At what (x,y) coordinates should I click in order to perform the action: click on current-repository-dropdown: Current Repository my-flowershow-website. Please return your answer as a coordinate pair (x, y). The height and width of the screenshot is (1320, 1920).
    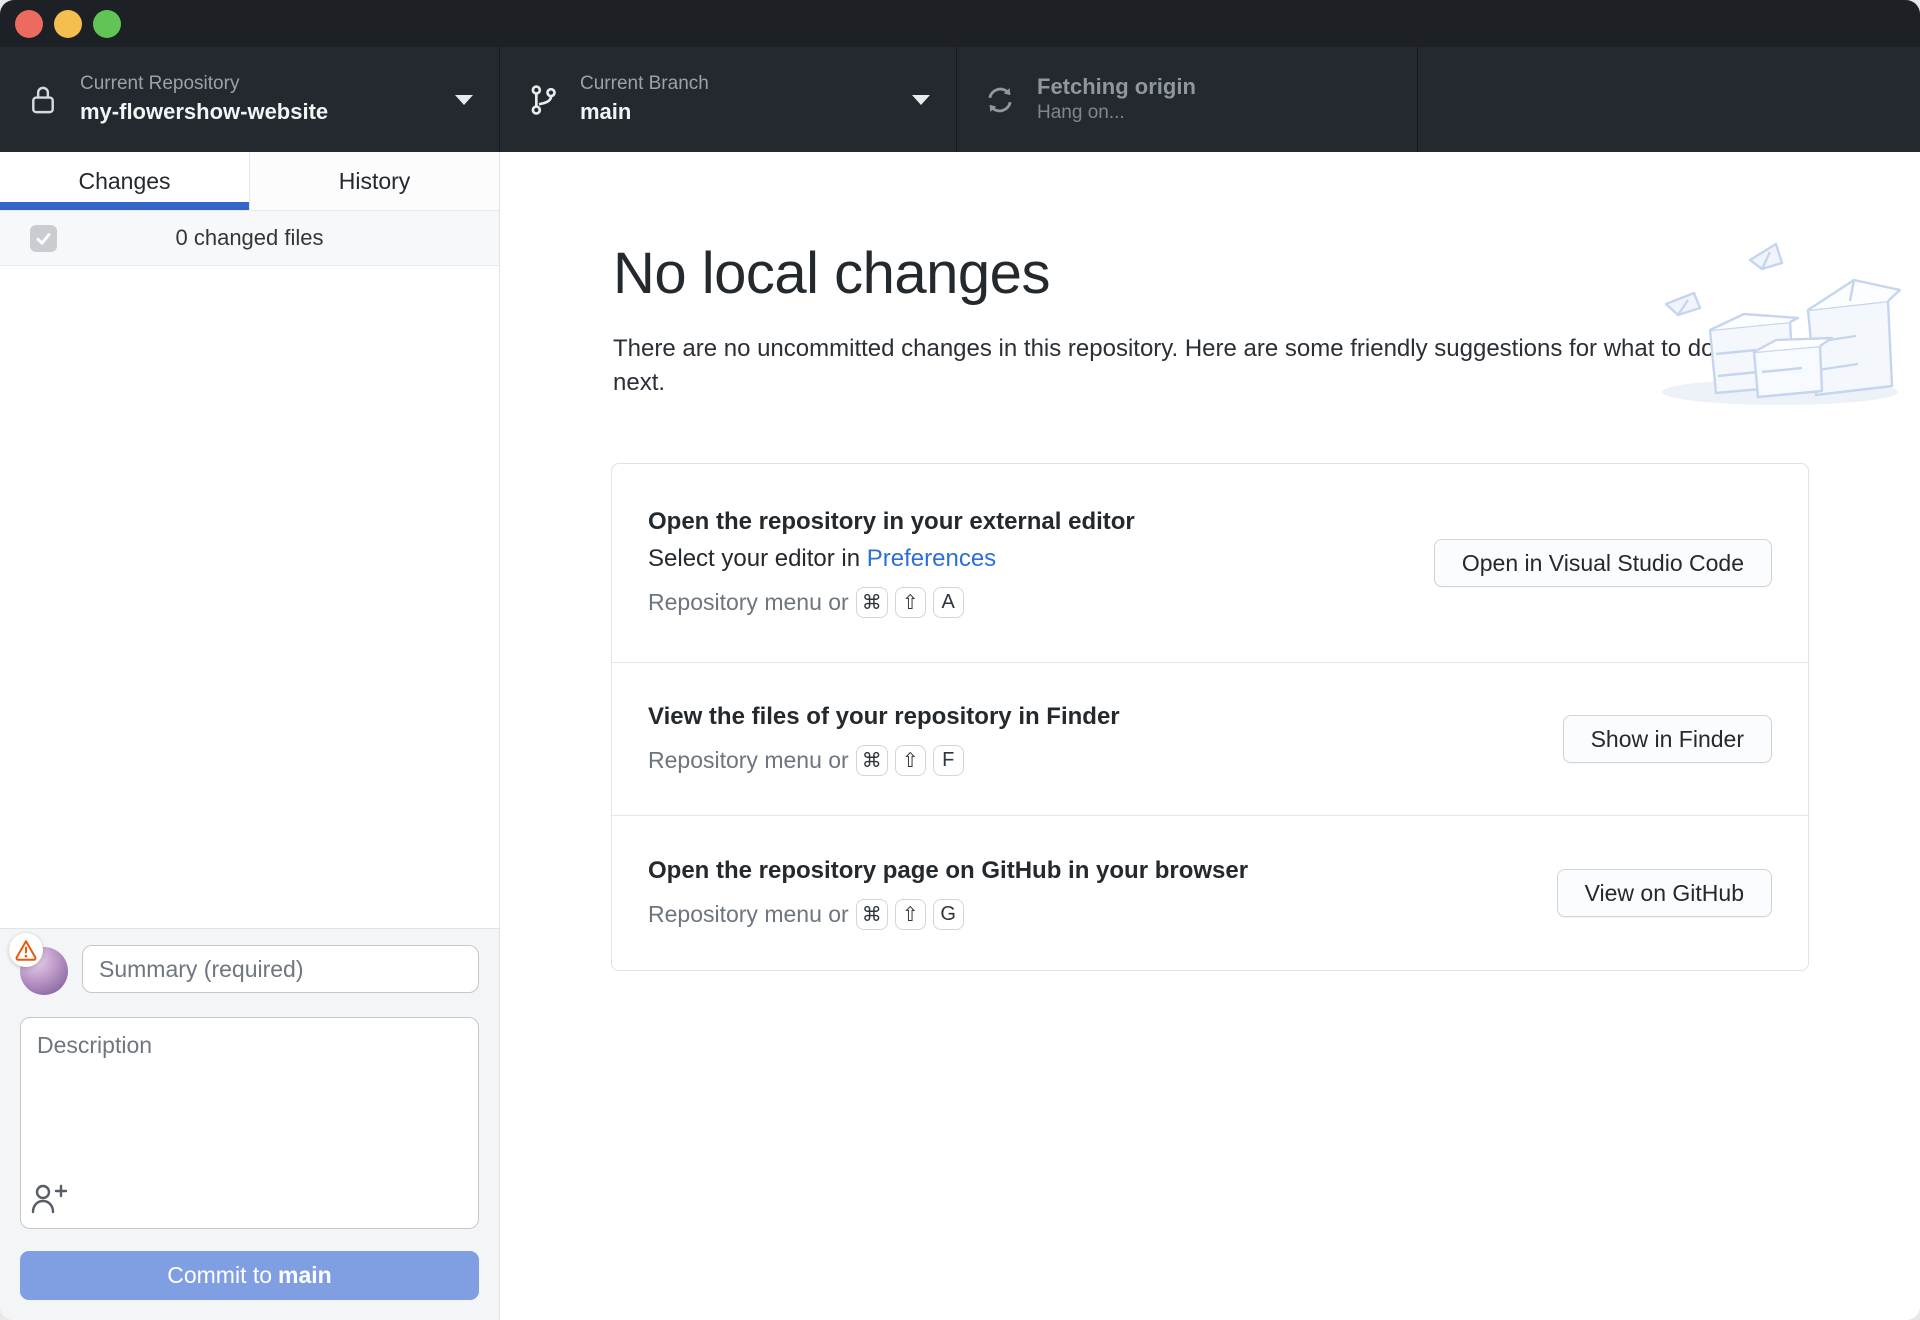
    Looking at the image, I should click on (250, 99).